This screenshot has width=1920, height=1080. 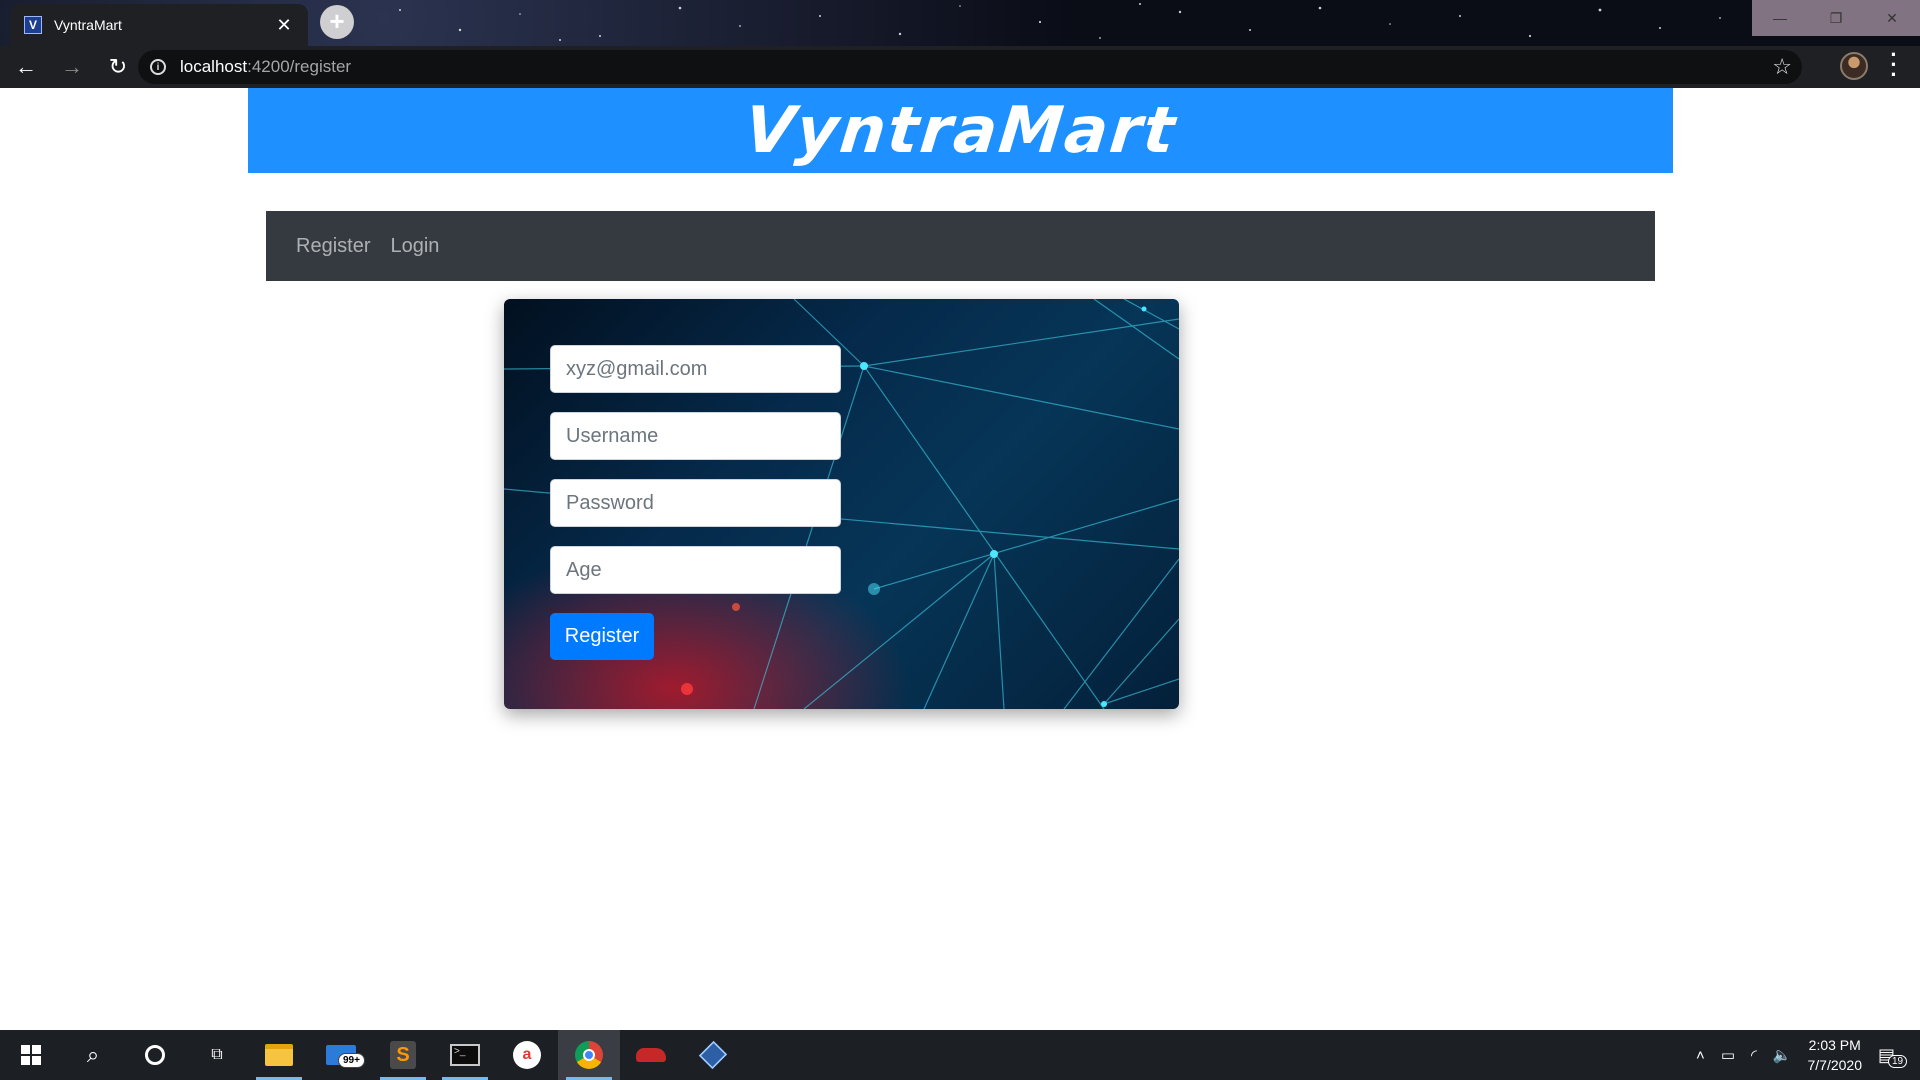 What do you see at coordinates (88, 25) in the screenshot?
I see `tab-title: VyntraMart` at bounding box center [88, 25].